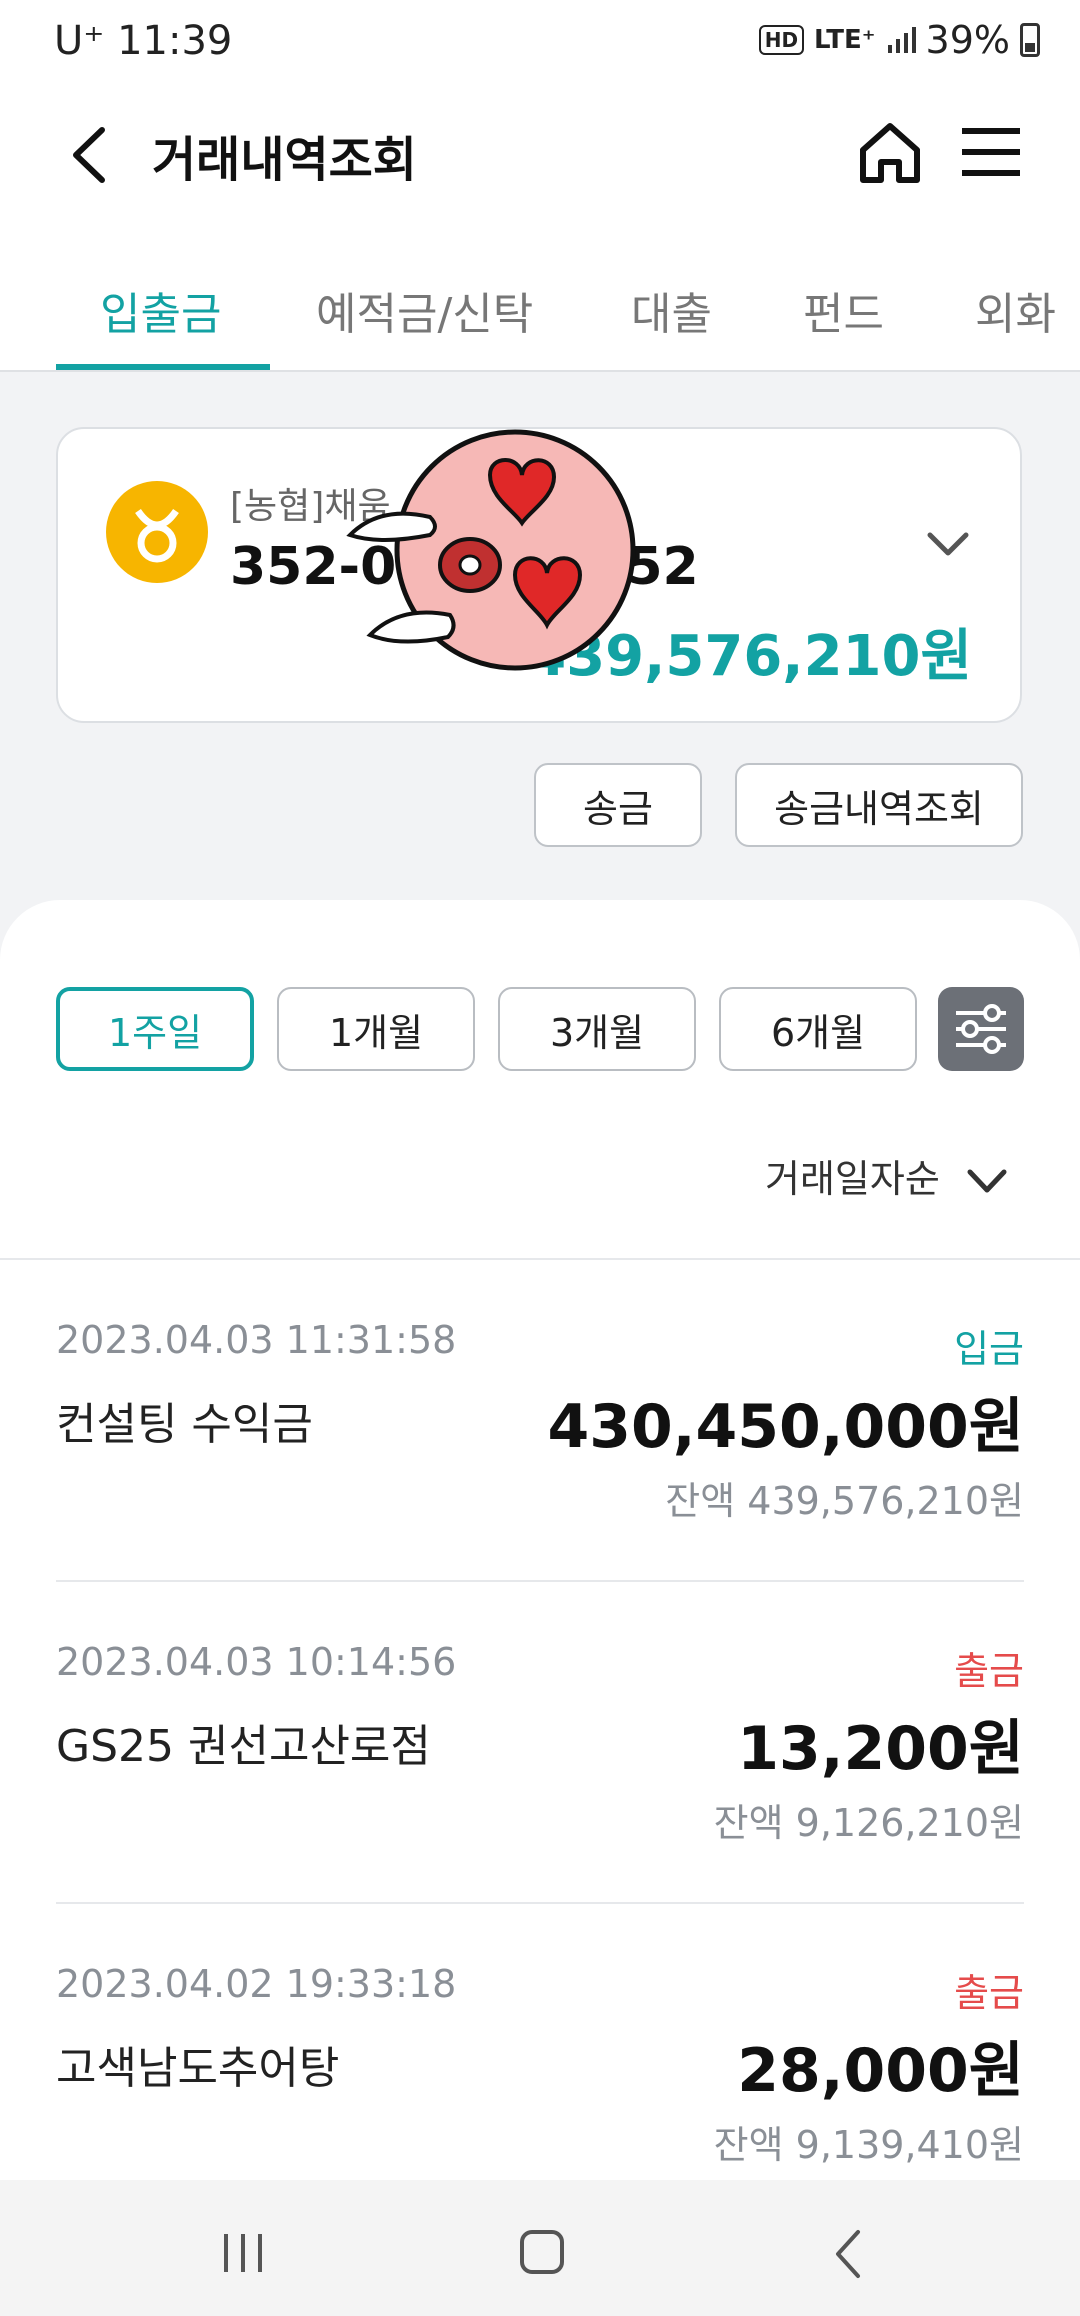 The width and height of the screenshot is (1080, 2316). What do you see at coordinates (852, 1175) in the screenshot?
I see `sort-order-label: 거래일자순` at bounding box center [852, 1175].